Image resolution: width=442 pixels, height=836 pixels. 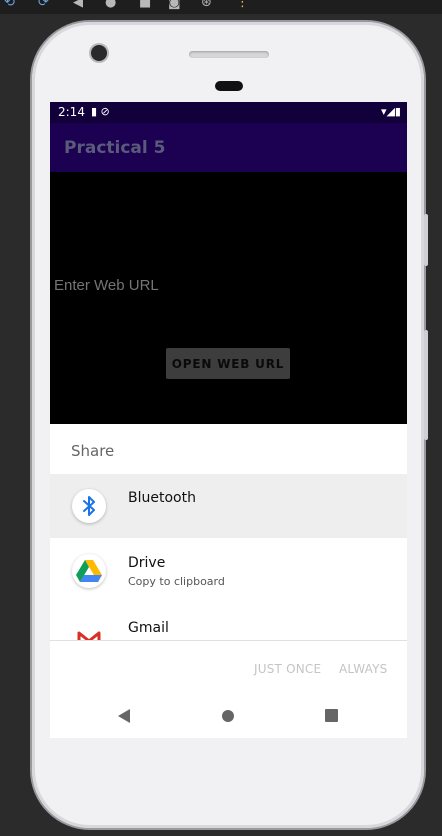 I want to click on volume-button, so click(x=426, y=240).